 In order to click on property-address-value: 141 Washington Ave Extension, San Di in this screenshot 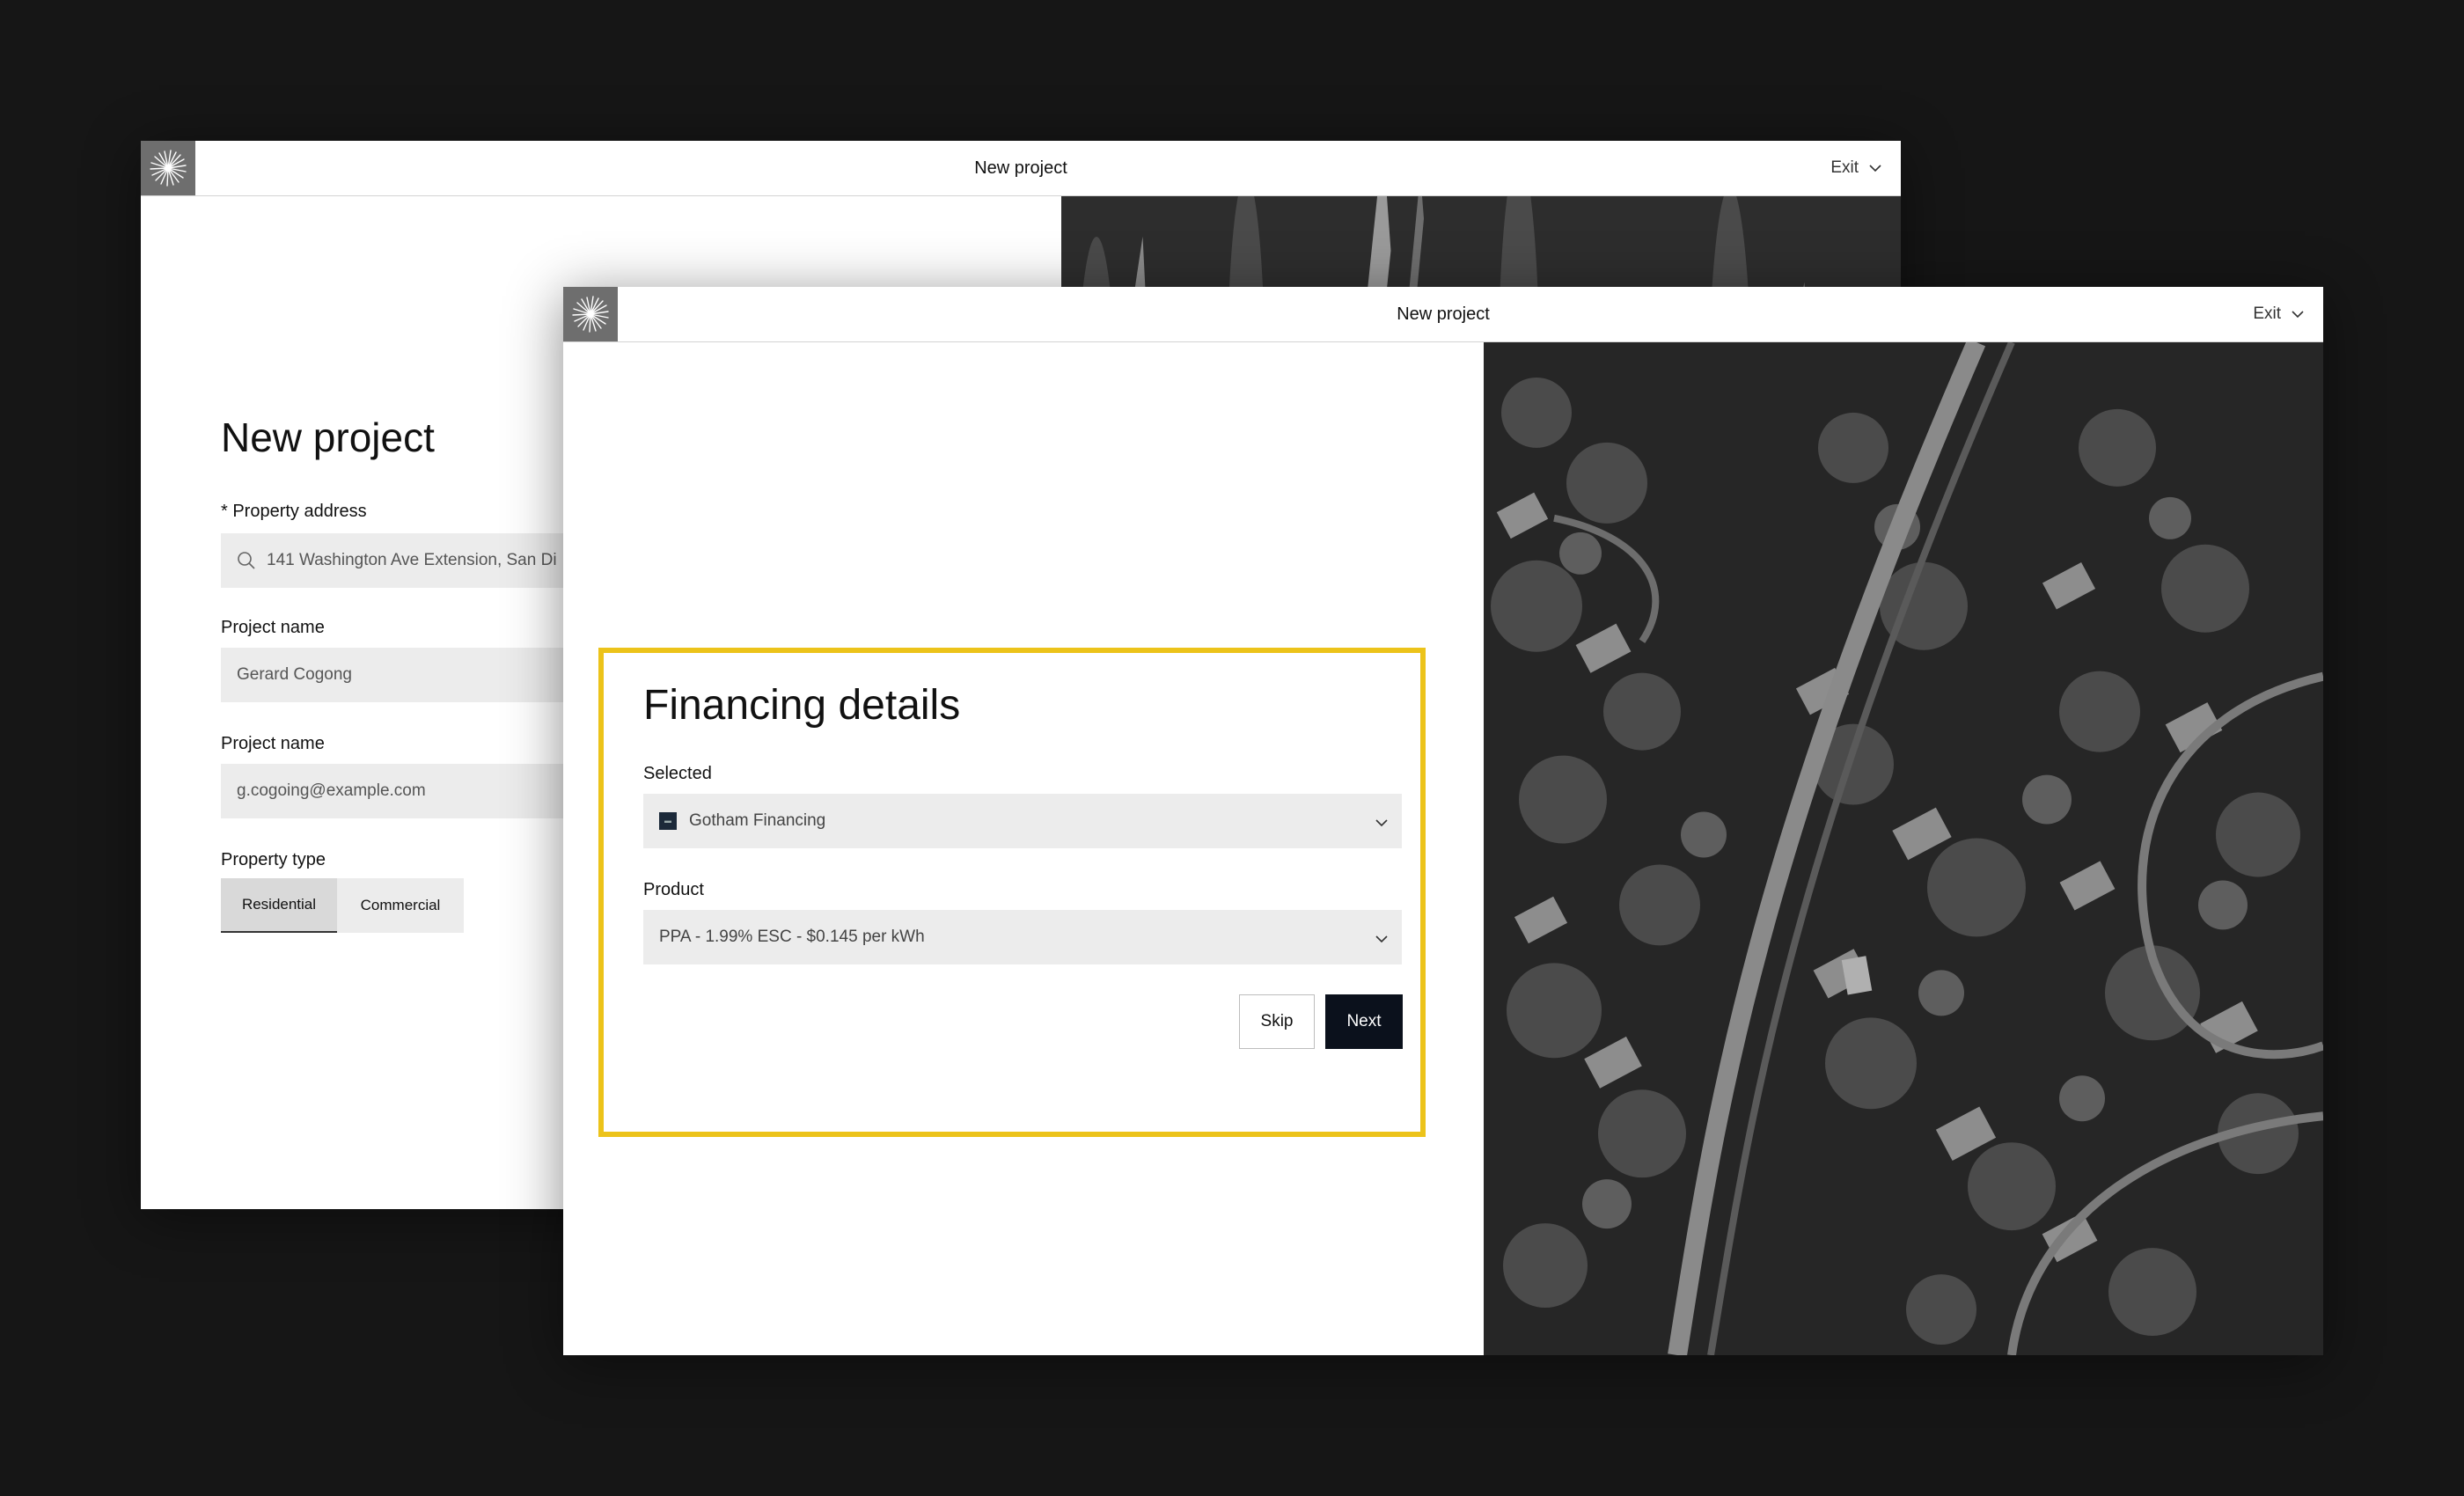, I will do `click(412, 560)`.